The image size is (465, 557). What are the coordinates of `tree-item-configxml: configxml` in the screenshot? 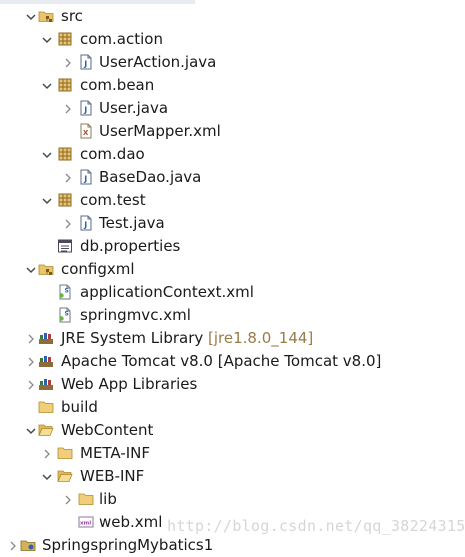 It's located at (232, 269).